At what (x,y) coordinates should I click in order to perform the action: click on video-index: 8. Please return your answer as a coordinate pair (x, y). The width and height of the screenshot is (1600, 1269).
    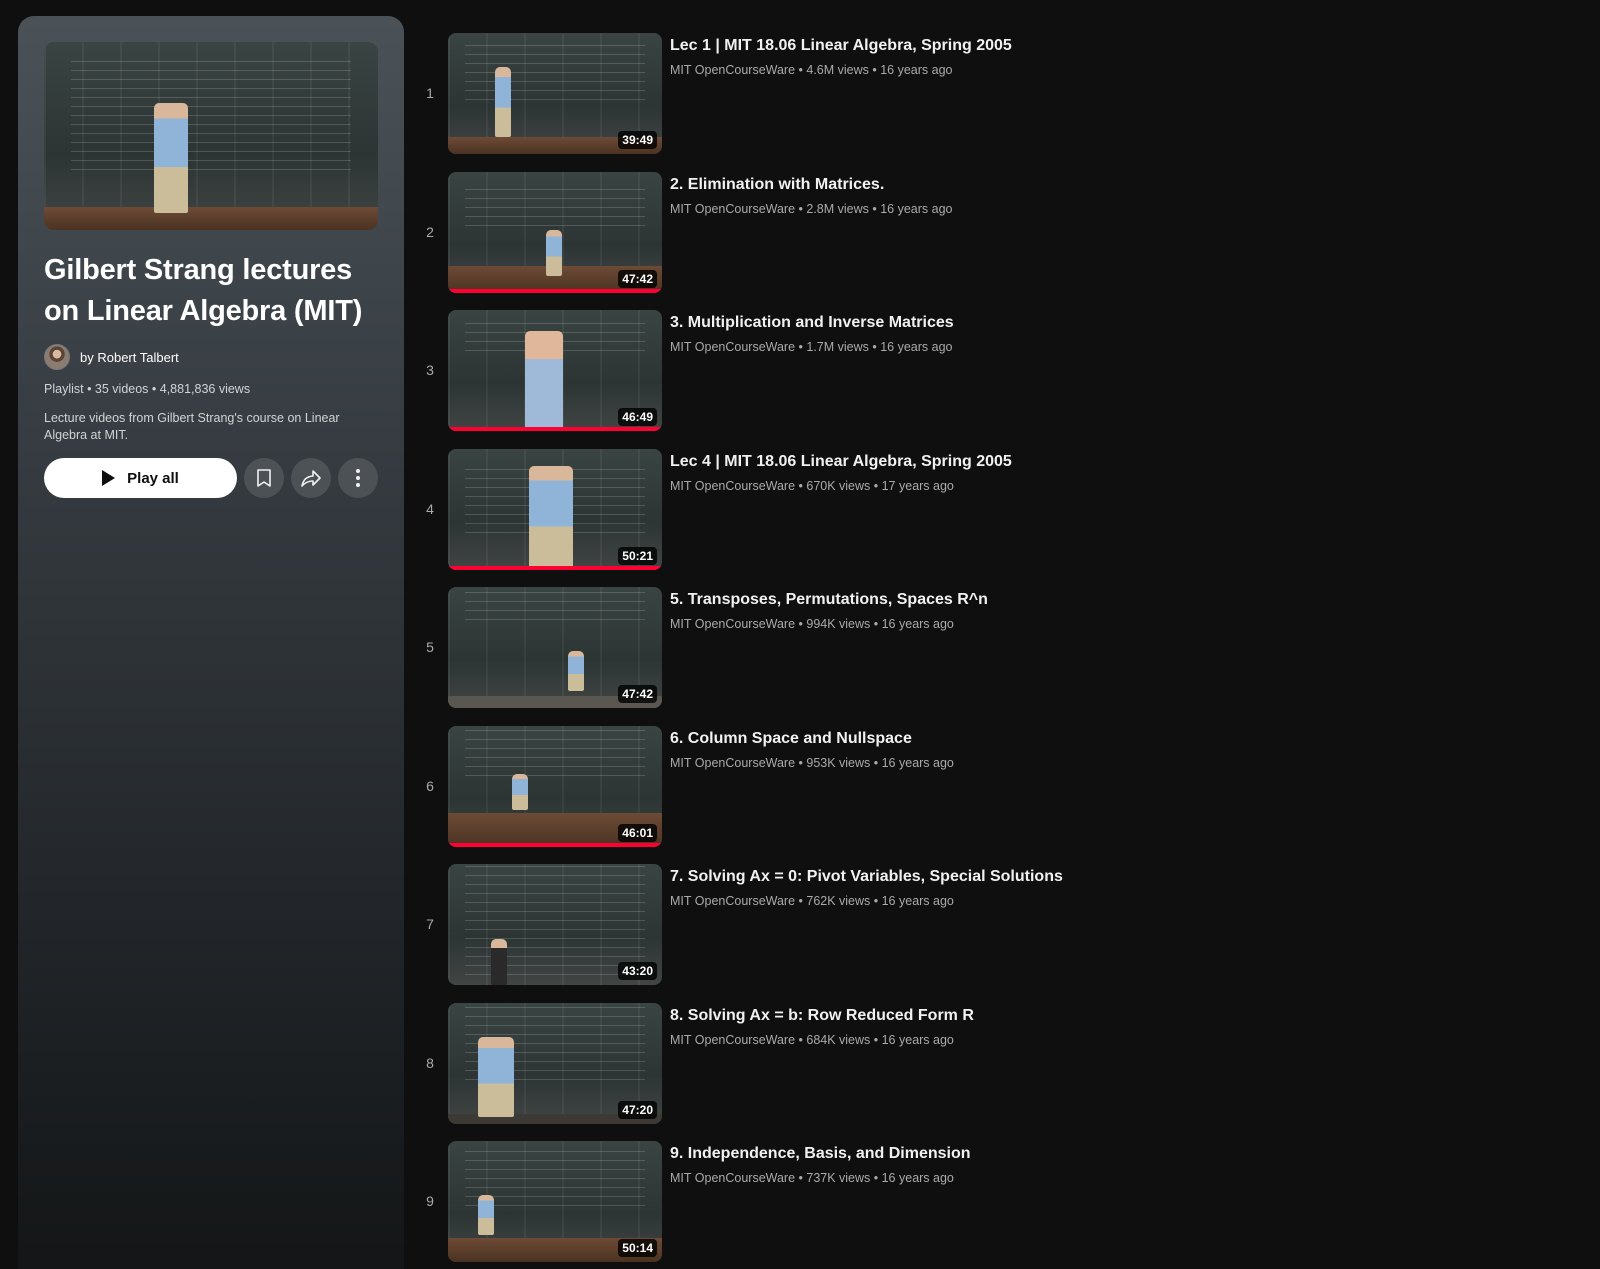
    Looking at the image, I should click on (430, 1062).